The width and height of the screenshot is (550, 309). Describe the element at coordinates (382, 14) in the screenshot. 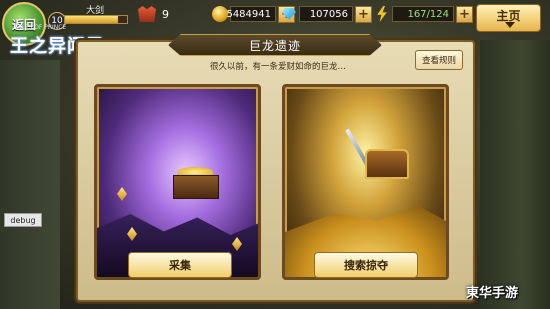

I see `stamina-bolt-icon` at that location.